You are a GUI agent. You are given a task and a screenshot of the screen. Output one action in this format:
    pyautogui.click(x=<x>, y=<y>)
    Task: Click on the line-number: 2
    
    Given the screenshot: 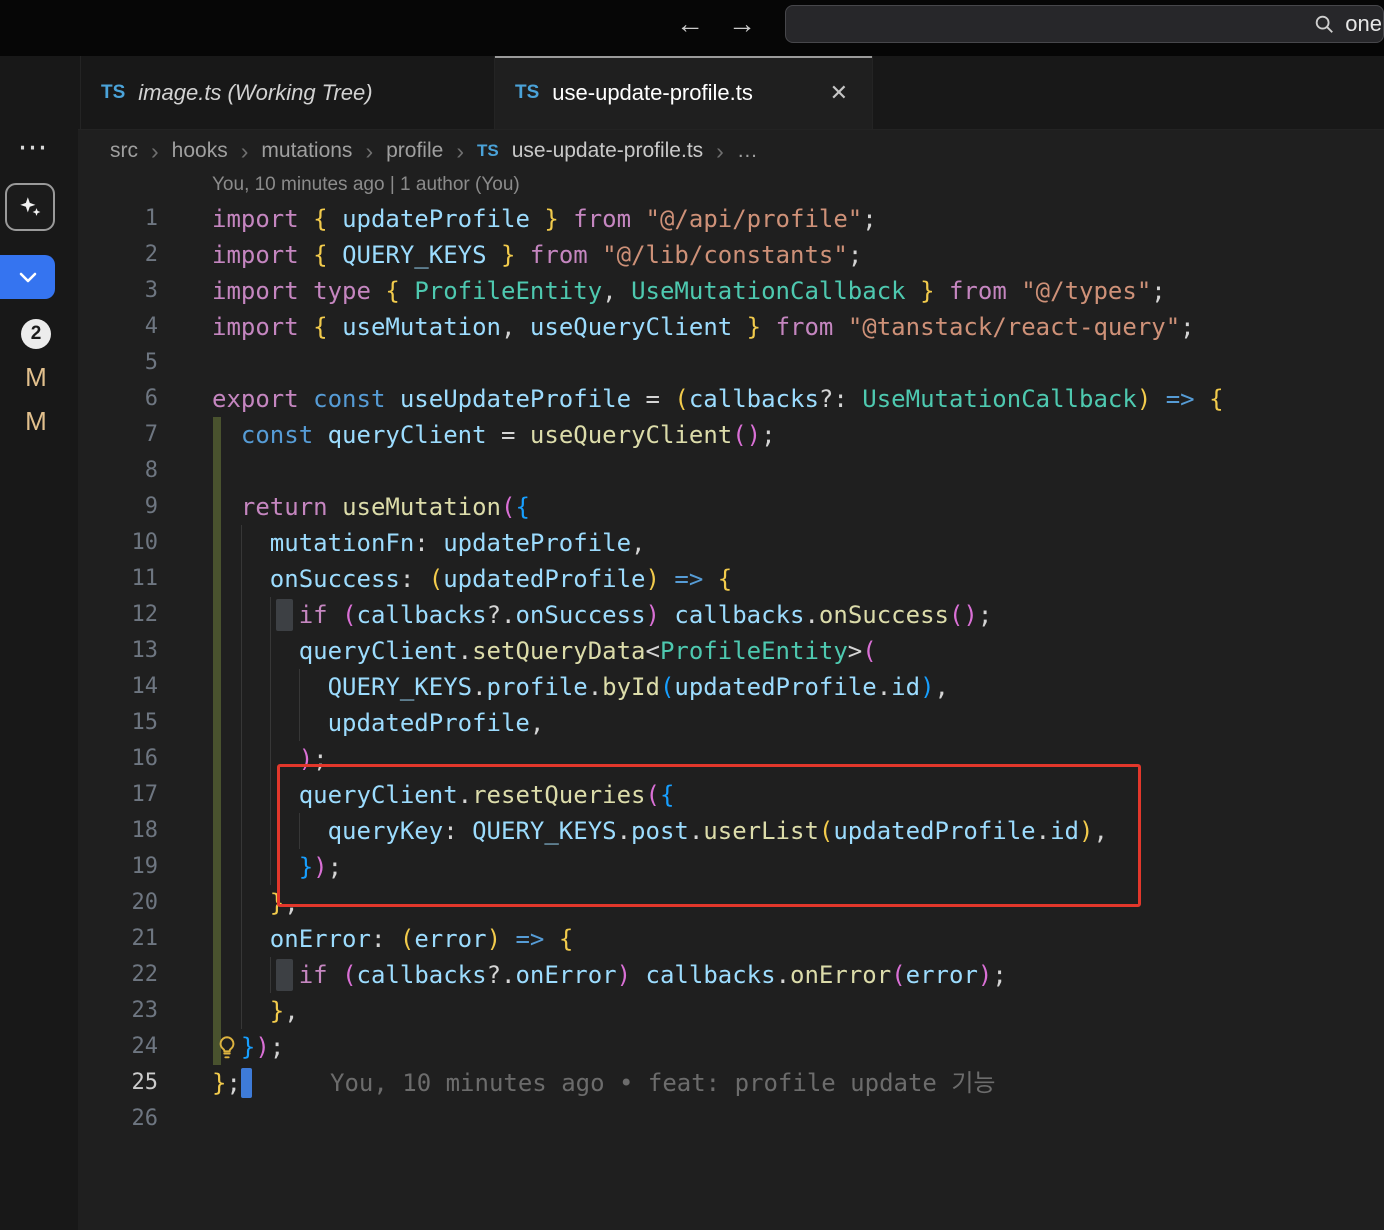 What is the action you would take?
    pyautogui.click(x=151, y=254)
    